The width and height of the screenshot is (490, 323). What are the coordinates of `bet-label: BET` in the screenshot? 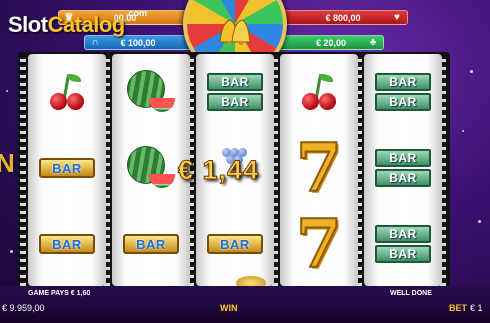 It's located at (458, 308).